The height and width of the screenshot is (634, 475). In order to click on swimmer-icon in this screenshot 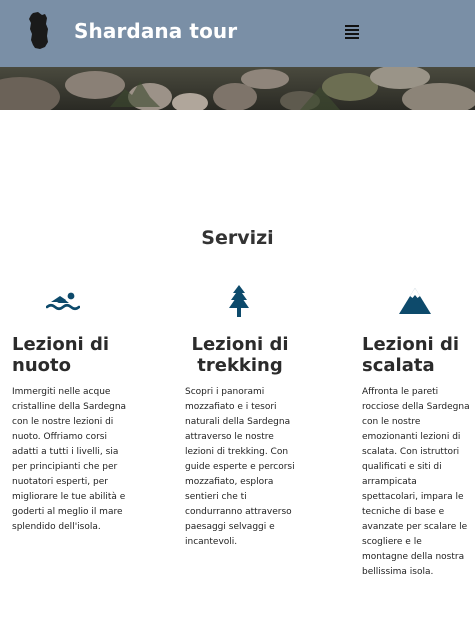, I will do `click(63, 301)`.